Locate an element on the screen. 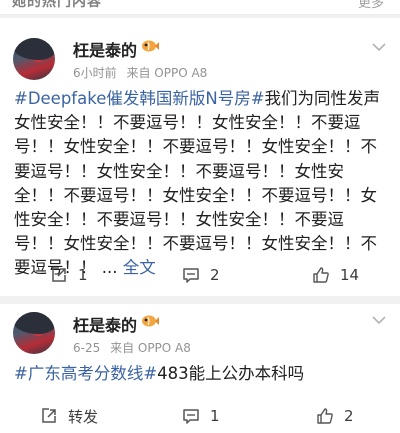 Image resolution: width=400 pixels, height=433 pixels. comment-button: 1 is located at coordinates (201, 416).